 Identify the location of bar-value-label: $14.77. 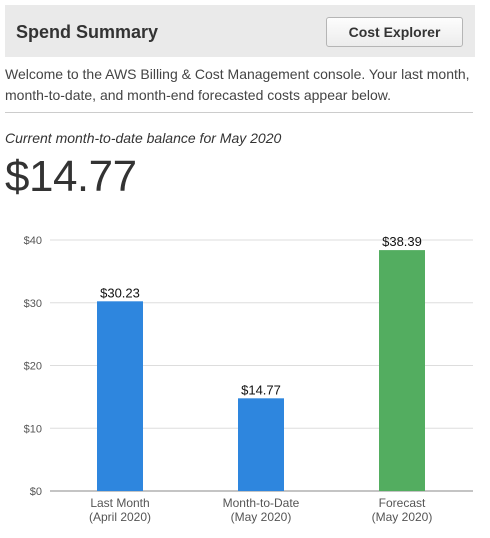
(261, 389).